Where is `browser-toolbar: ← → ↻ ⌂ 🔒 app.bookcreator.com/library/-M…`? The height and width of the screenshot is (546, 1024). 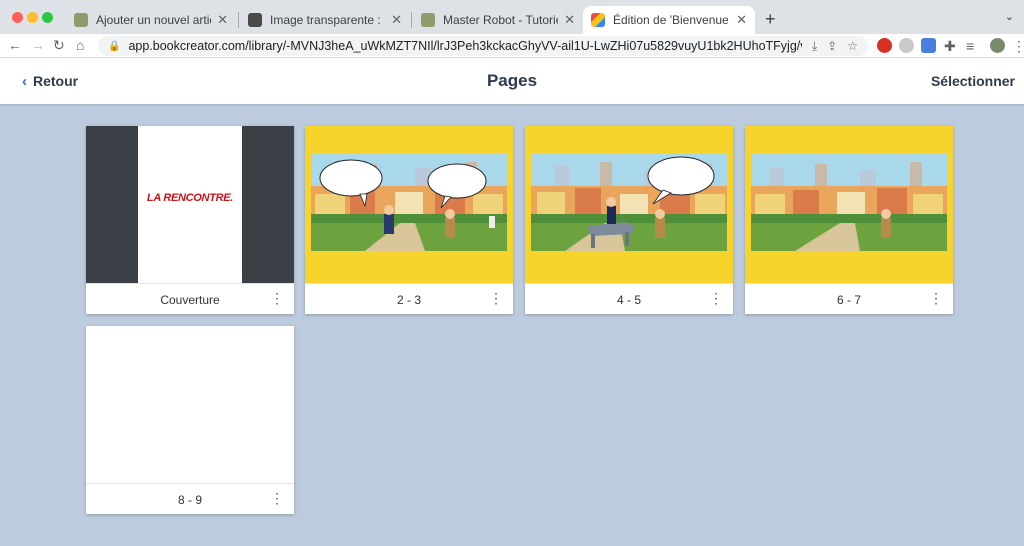 browser-toolbar: ← → ↻ ⌂ 🔒 app.bookcreator.com/library/-M… is located at coordinates (512, 46).